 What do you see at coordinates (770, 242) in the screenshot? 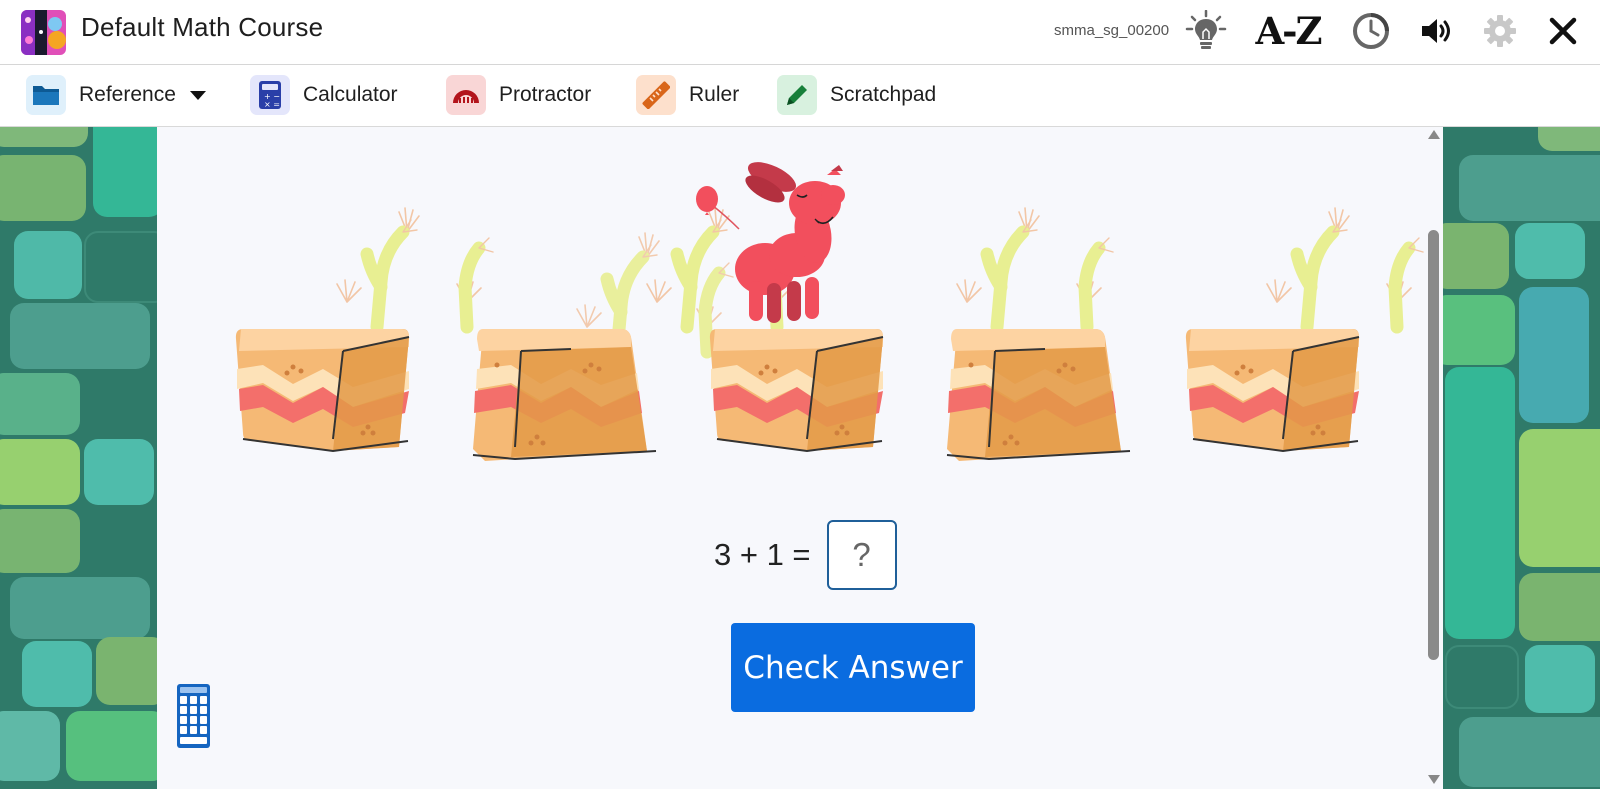
I see `balloon-dog-character` at bounding box center [770, 242].